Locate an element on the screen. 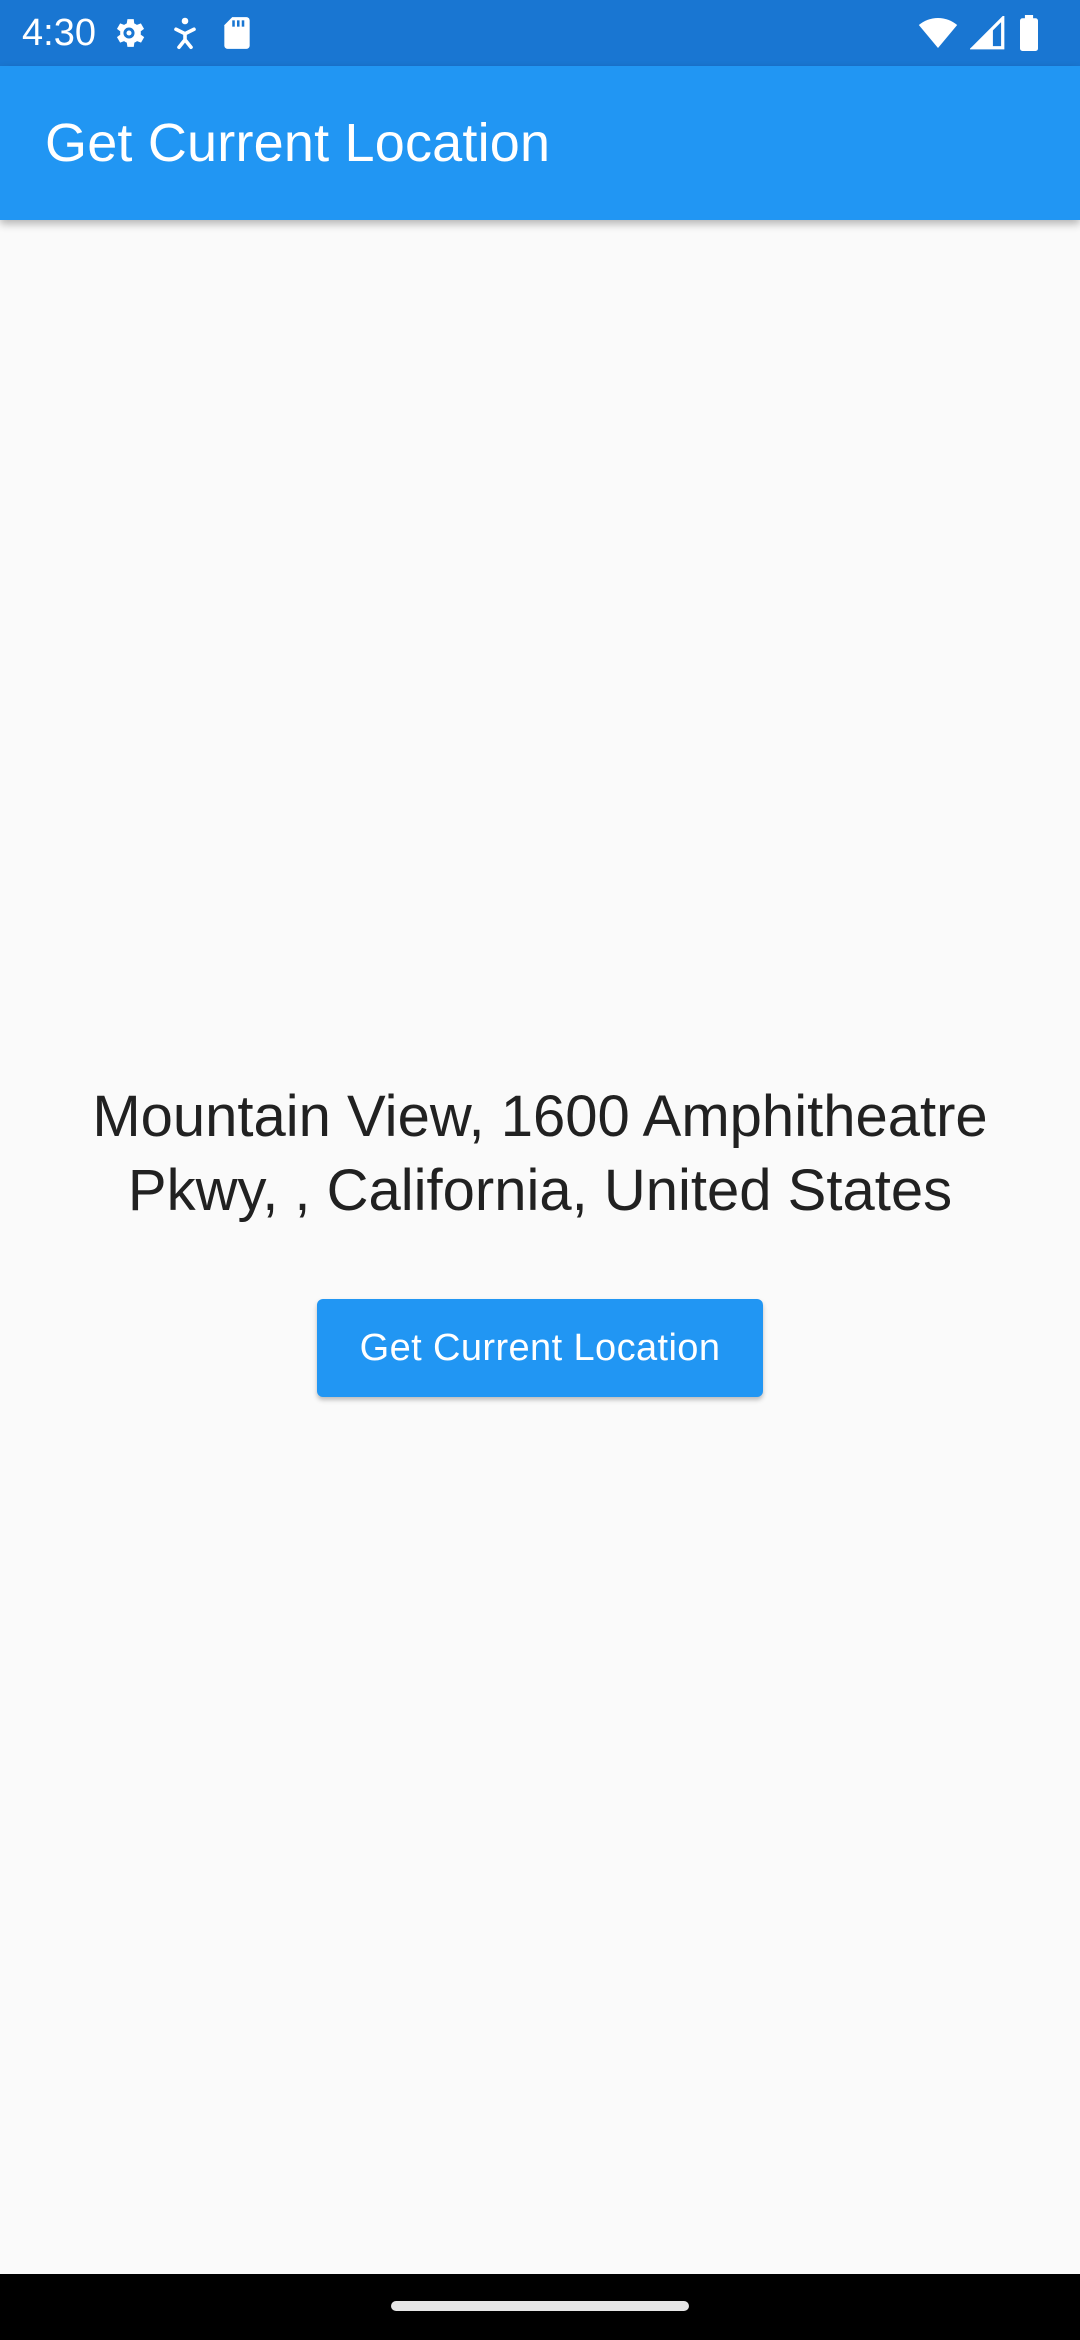 This screenshot has height=2340, width=1080. get-current-location-button: Get Current Location is located at coordinates (540, 1348).